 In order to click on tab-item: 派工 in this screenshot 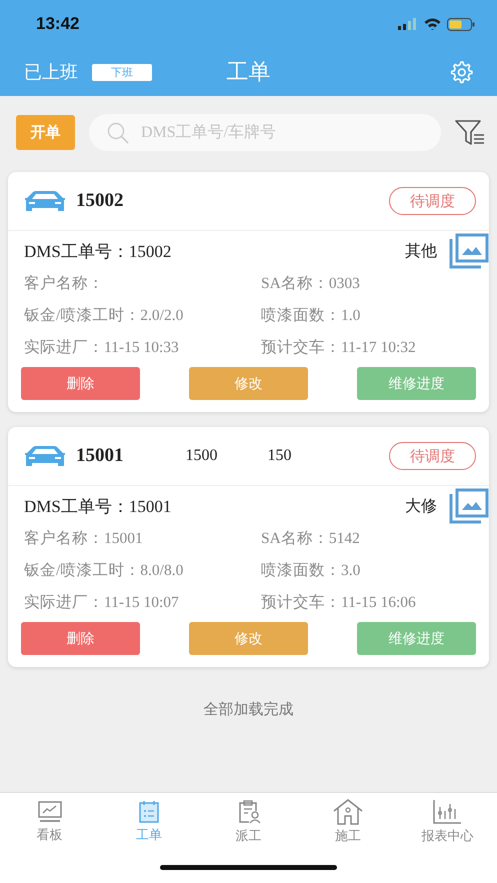, I will do `click(248, 822)`.